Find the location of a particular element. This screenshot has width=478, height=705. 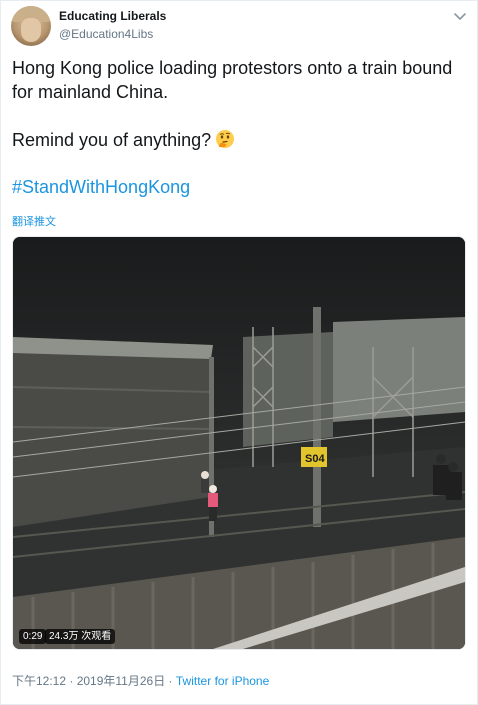

tweet-text-line2: Remind you of anything? is located at coordinates (239, 140).